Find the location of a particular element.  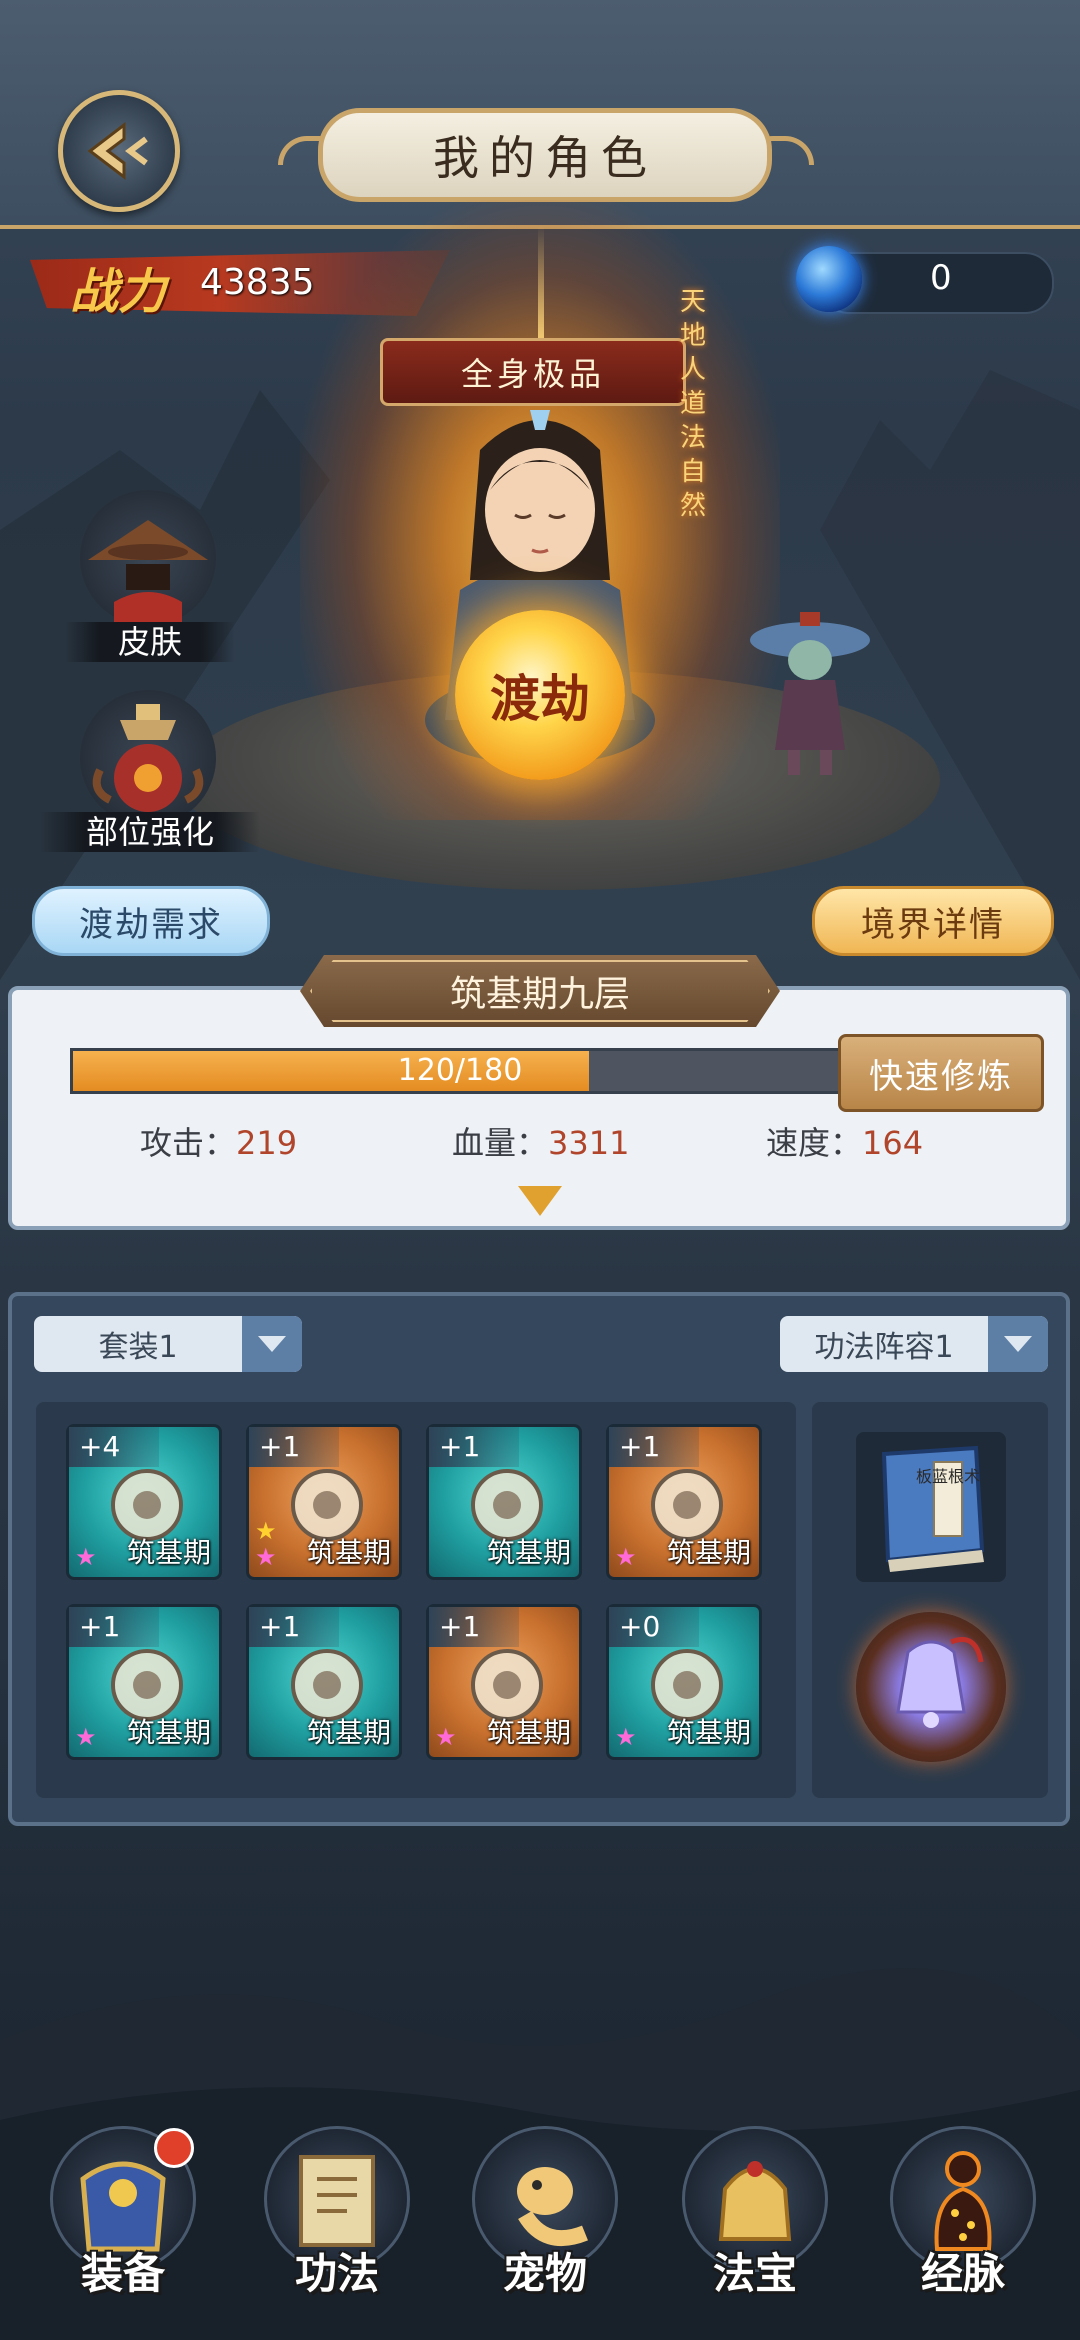

stat-speed-value: 164 is located at coordinates (893, 1143).